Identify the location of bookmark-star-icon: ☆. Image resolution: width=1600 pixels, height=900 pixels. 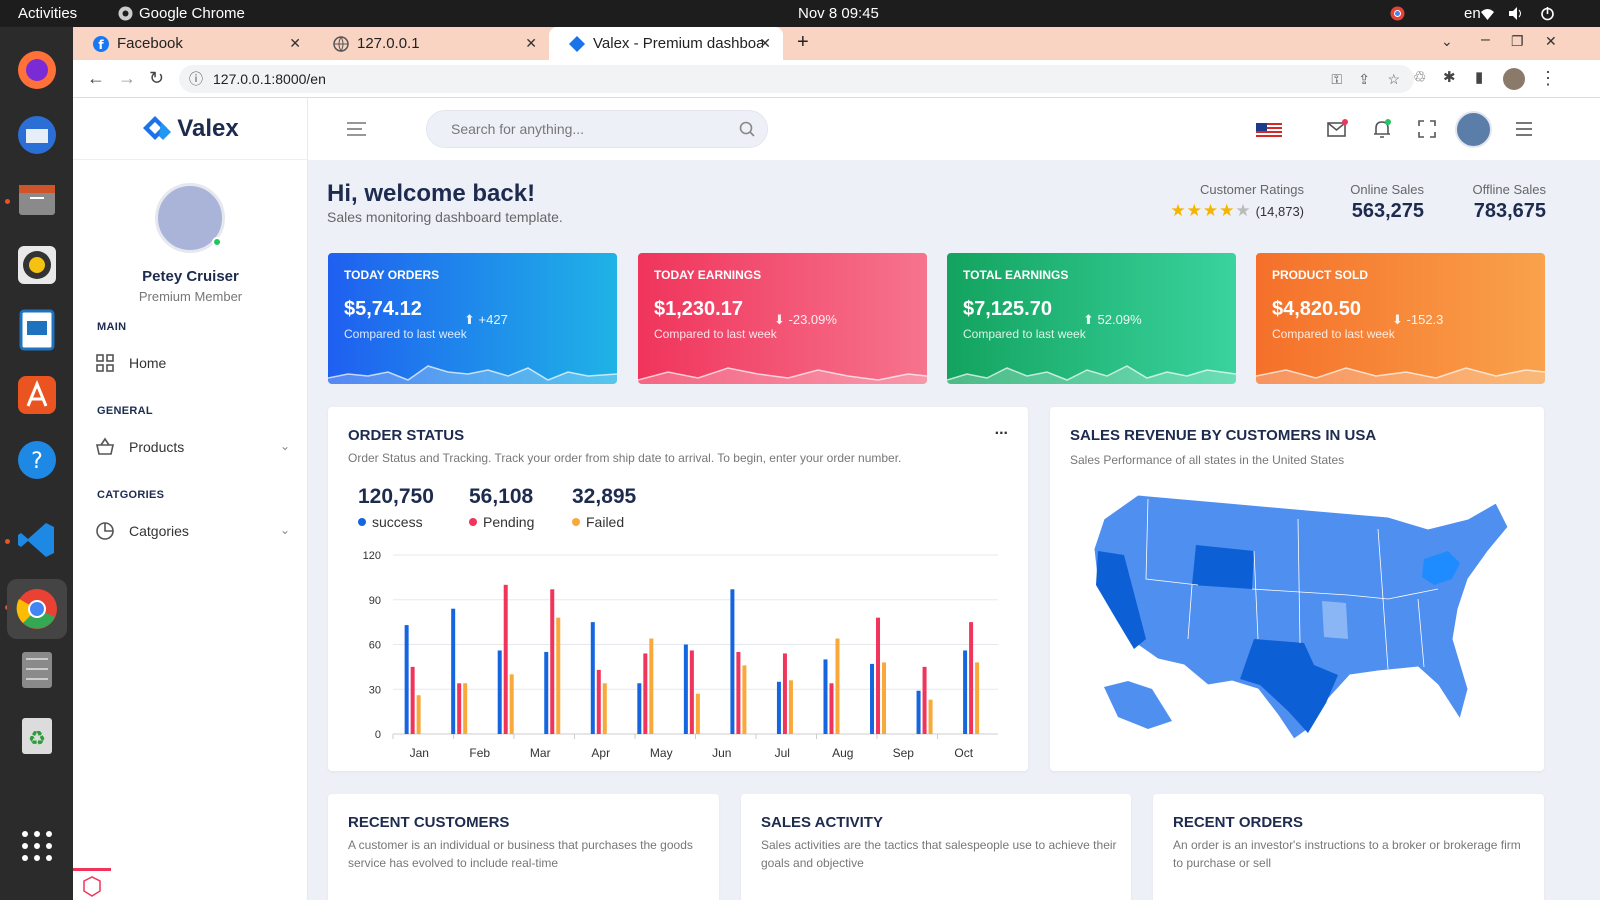
(1393, 79).